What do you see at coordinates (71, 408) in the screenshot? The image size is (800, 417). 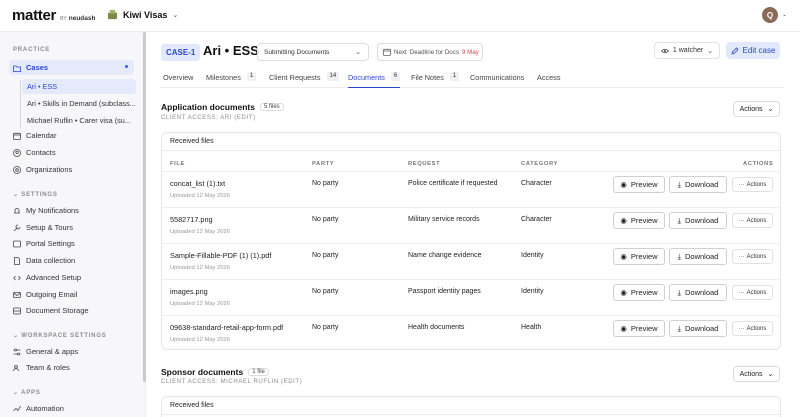 I see `sidebar-item-automation: Automation` at bounding box center [71, 408].